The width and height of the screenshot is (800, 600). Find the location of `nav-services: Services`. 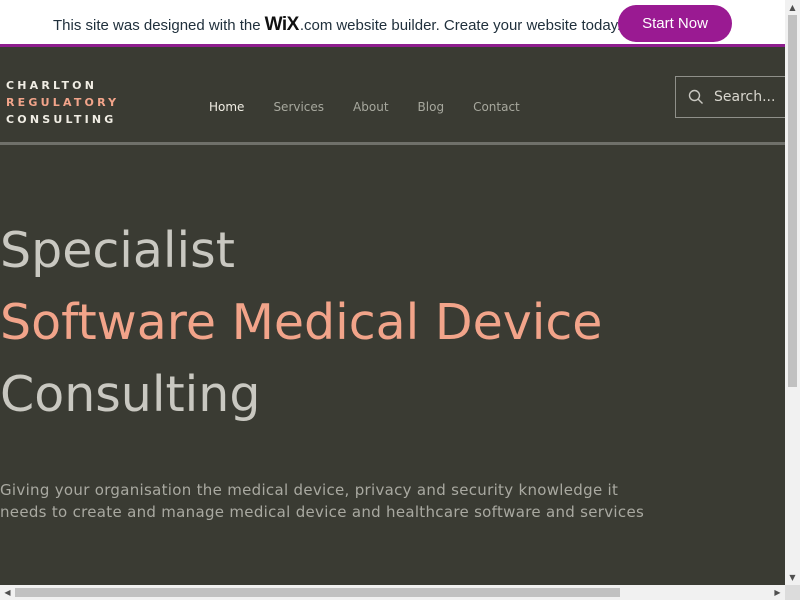

nav-services: Services is located at coordinates (298, 107).